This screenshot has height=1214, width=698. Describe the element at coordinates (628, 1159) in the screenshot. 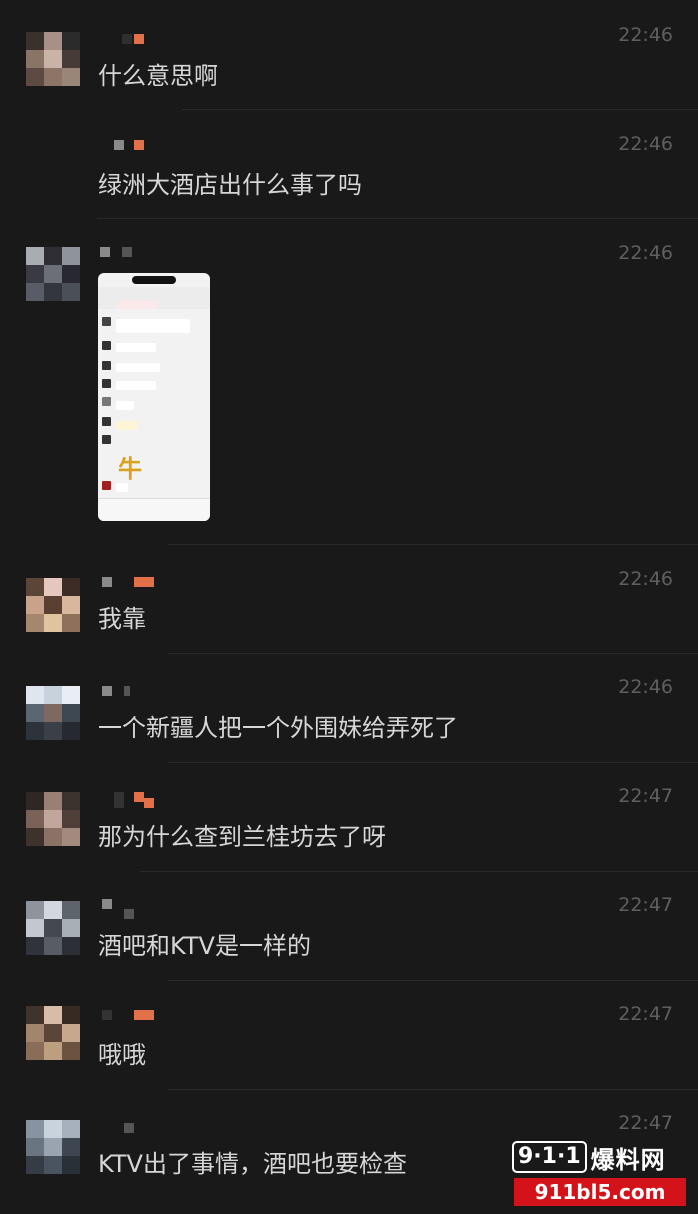

I see `watermark-brand: 爆料网` at that location.